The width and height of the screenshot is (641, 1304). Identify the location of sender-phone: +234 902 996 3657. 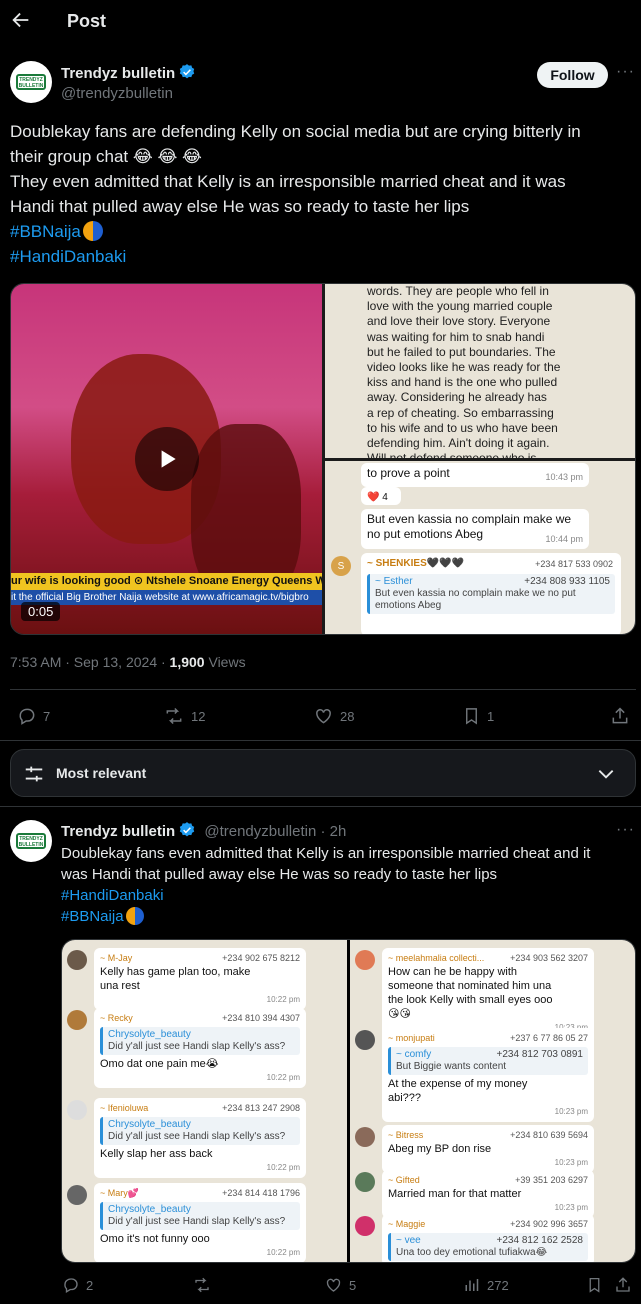
(549, 1224).